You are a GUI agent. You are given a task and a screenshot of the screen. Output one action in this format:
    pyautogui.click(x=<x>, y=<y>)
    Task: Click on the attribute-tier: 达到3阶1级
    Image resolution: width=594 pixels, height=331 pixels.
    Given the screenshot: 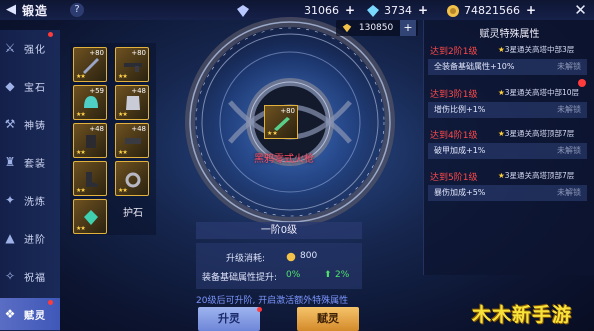 What is the action you would take?
    pyautogui.click(x=454, y=95)
    